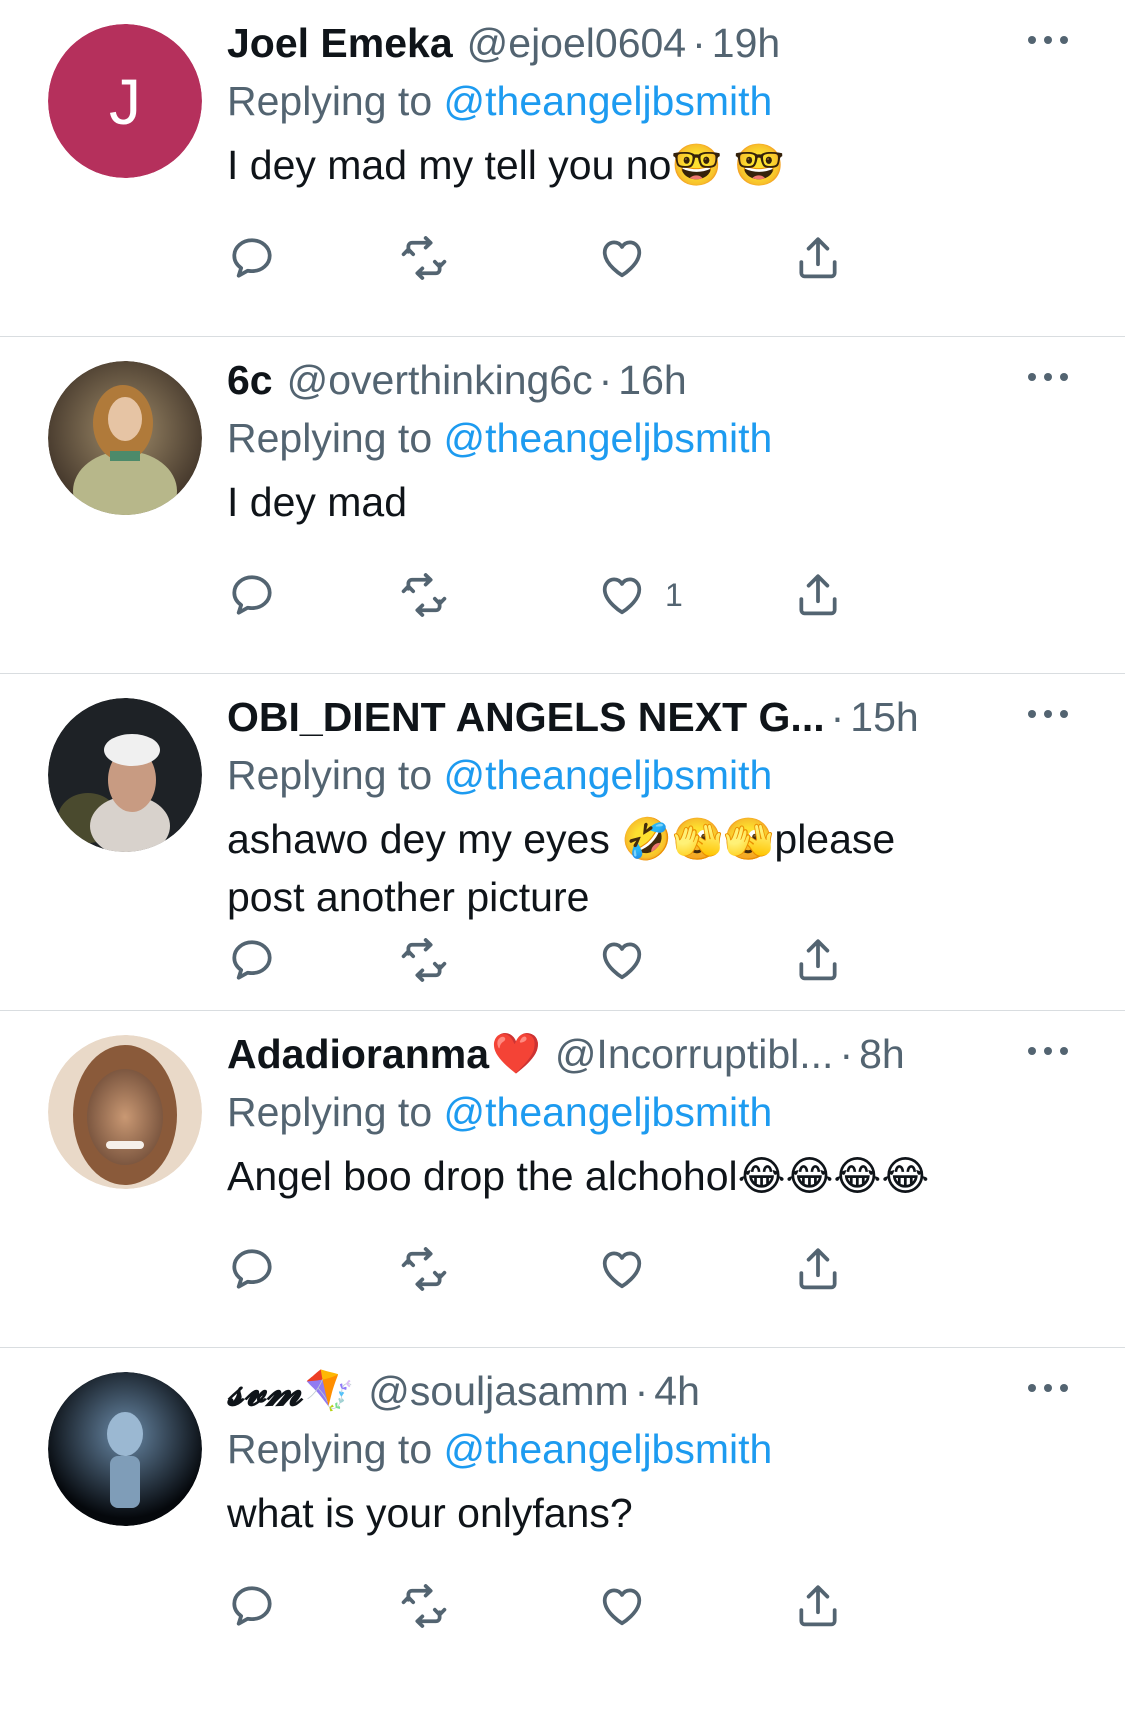  I want to click on timestamp: 15h, so click(884, 717).